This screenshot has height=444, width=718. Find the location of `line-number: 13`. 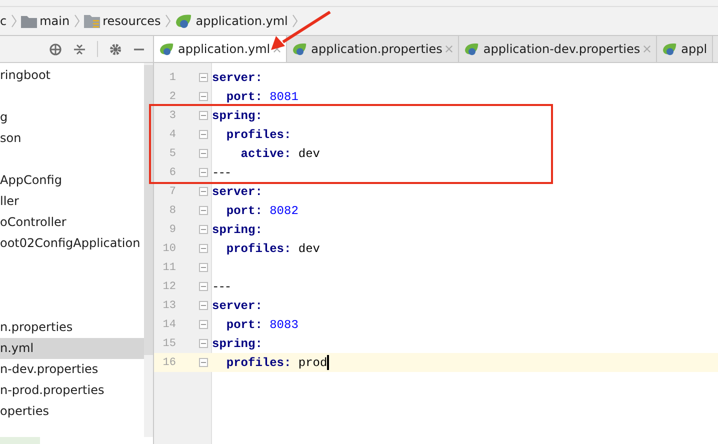

line-number: 13 is located at coordinates (169, 306).